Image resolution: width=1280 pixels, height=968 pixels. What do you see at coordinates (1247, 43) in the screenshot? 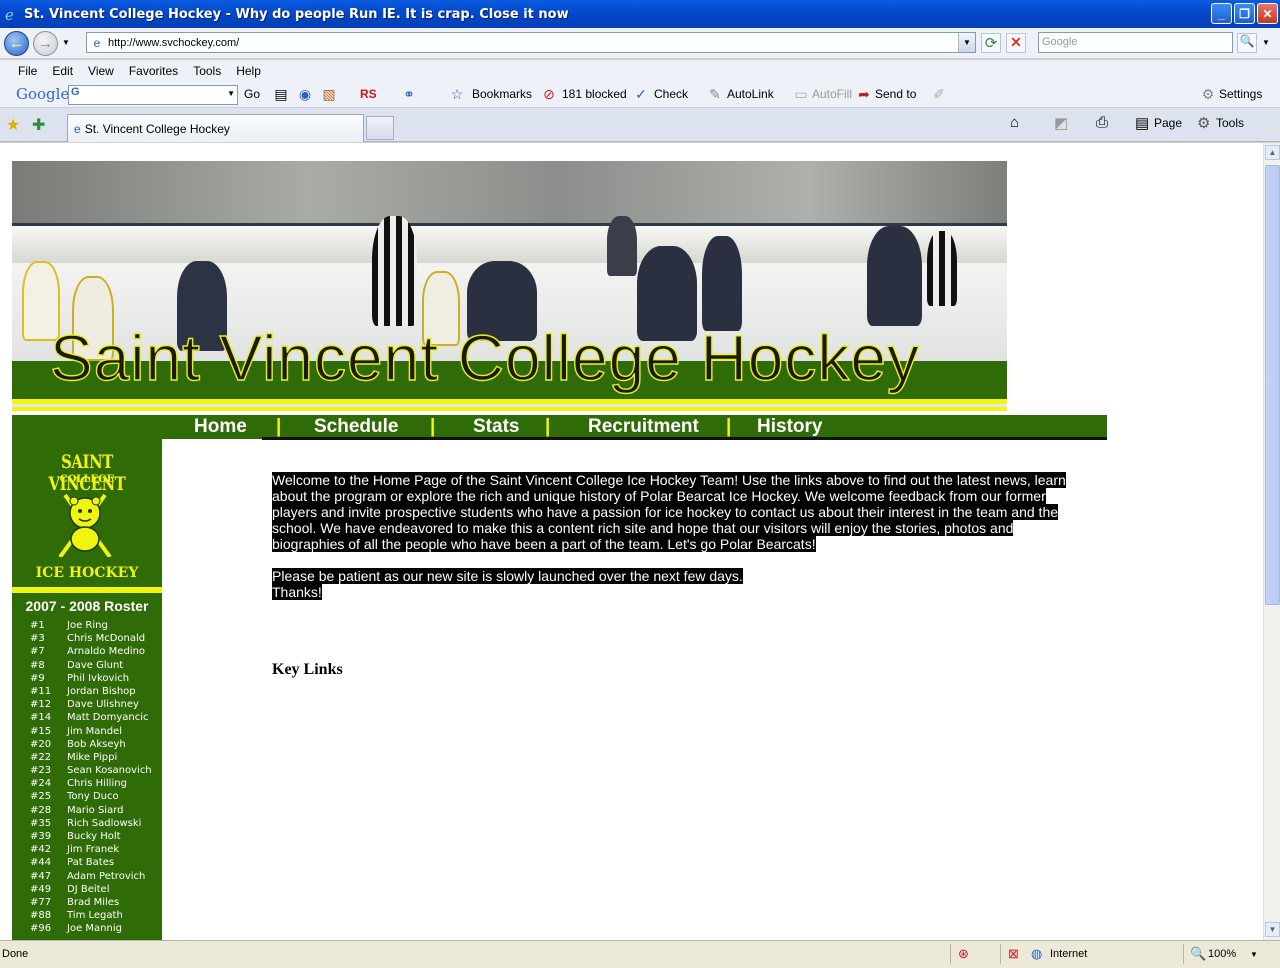
I see `search-icon: 🔍` at bounding box center [1247, 43].